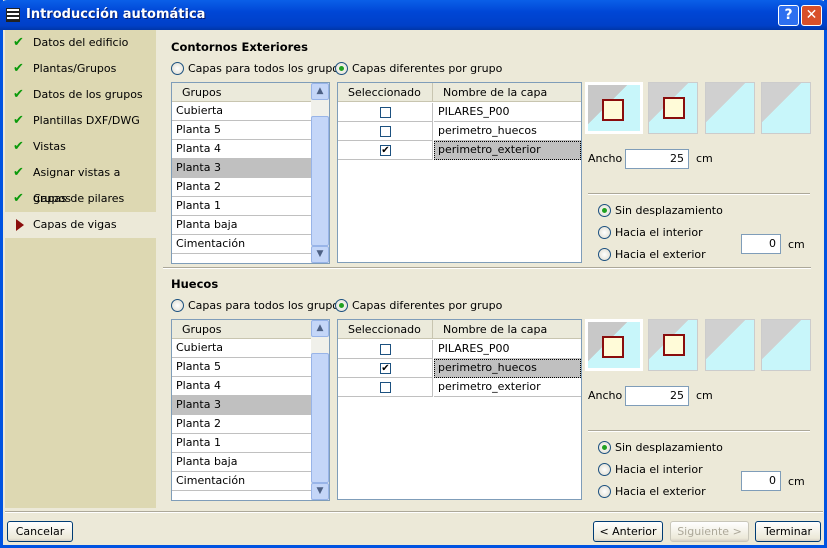 This screenshot has width=827, height=548. Describe the element at coordinates (414, 512) in the screenshot. I see `footer-divider` at that location.